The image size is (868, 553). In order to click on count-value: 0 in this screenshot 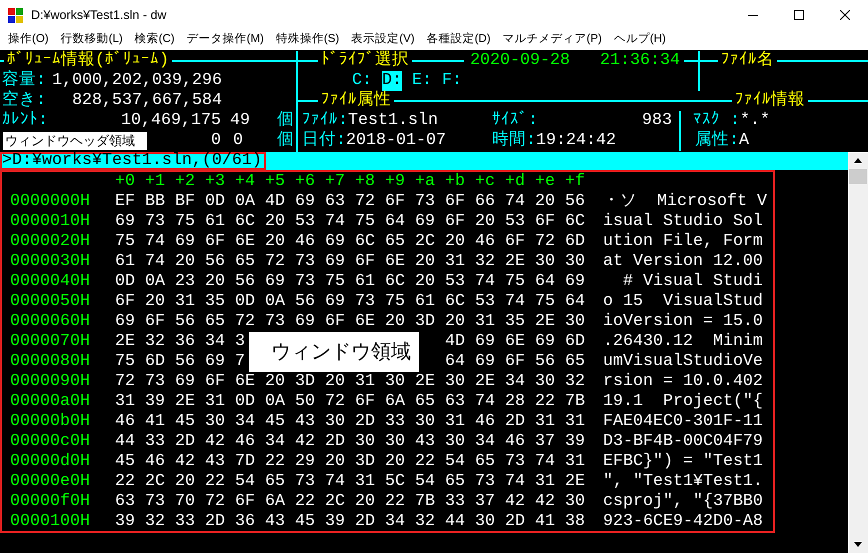, I will do `click(237, 141)`.